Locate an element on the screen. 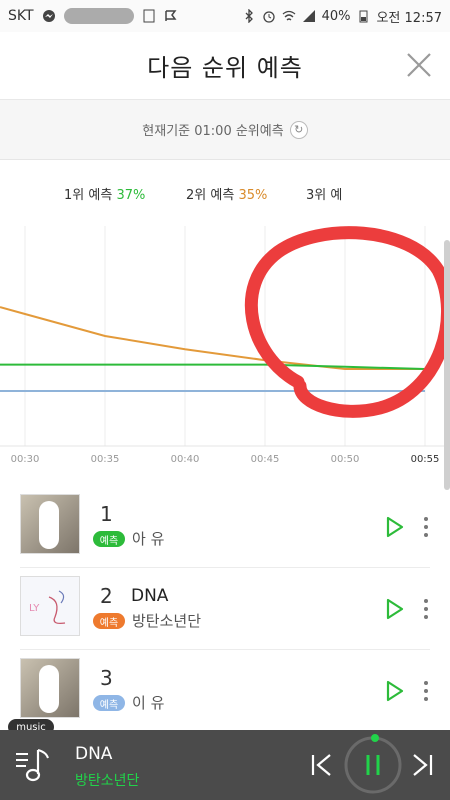 The width and height of the screenshot is (450, 800). legend-item-3: 3위 예 is located at coordinates (324, 193).